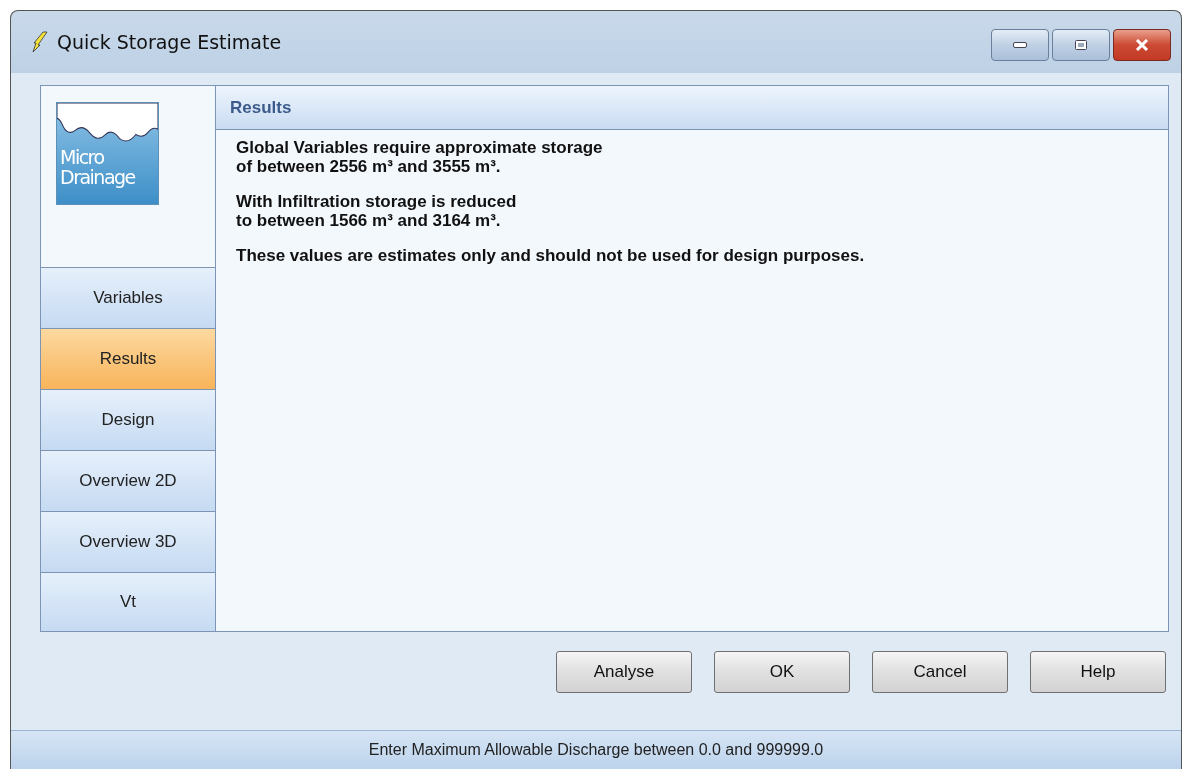 The height and width of the screenshot is (769, 1192). What do you see at coordinates (40, 42) in the screenshot?
I see `lightning-icon` at bounding box center [40, 42].